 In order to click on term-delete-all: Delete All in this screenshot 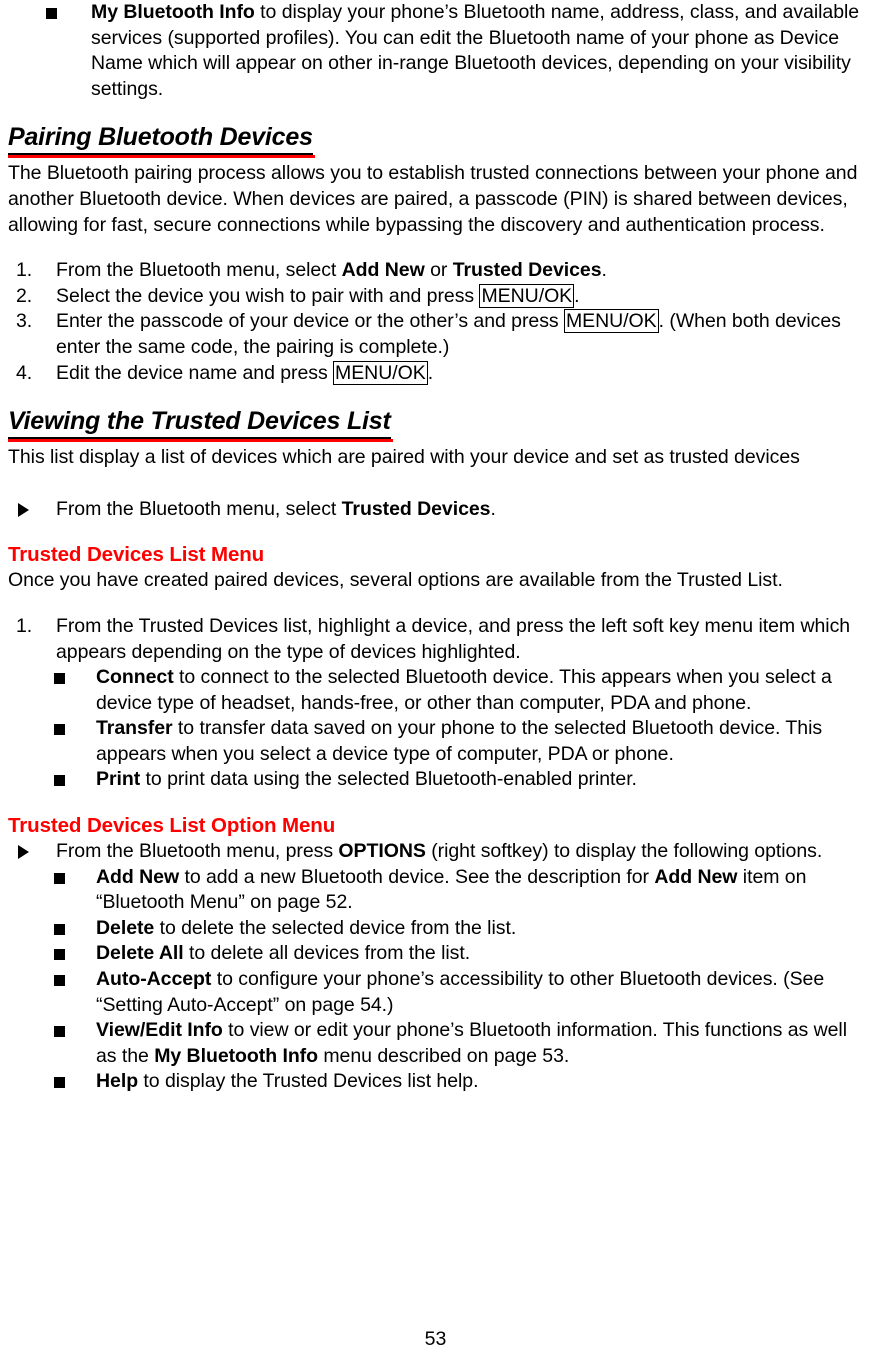, I will do `click(140, 953)`.